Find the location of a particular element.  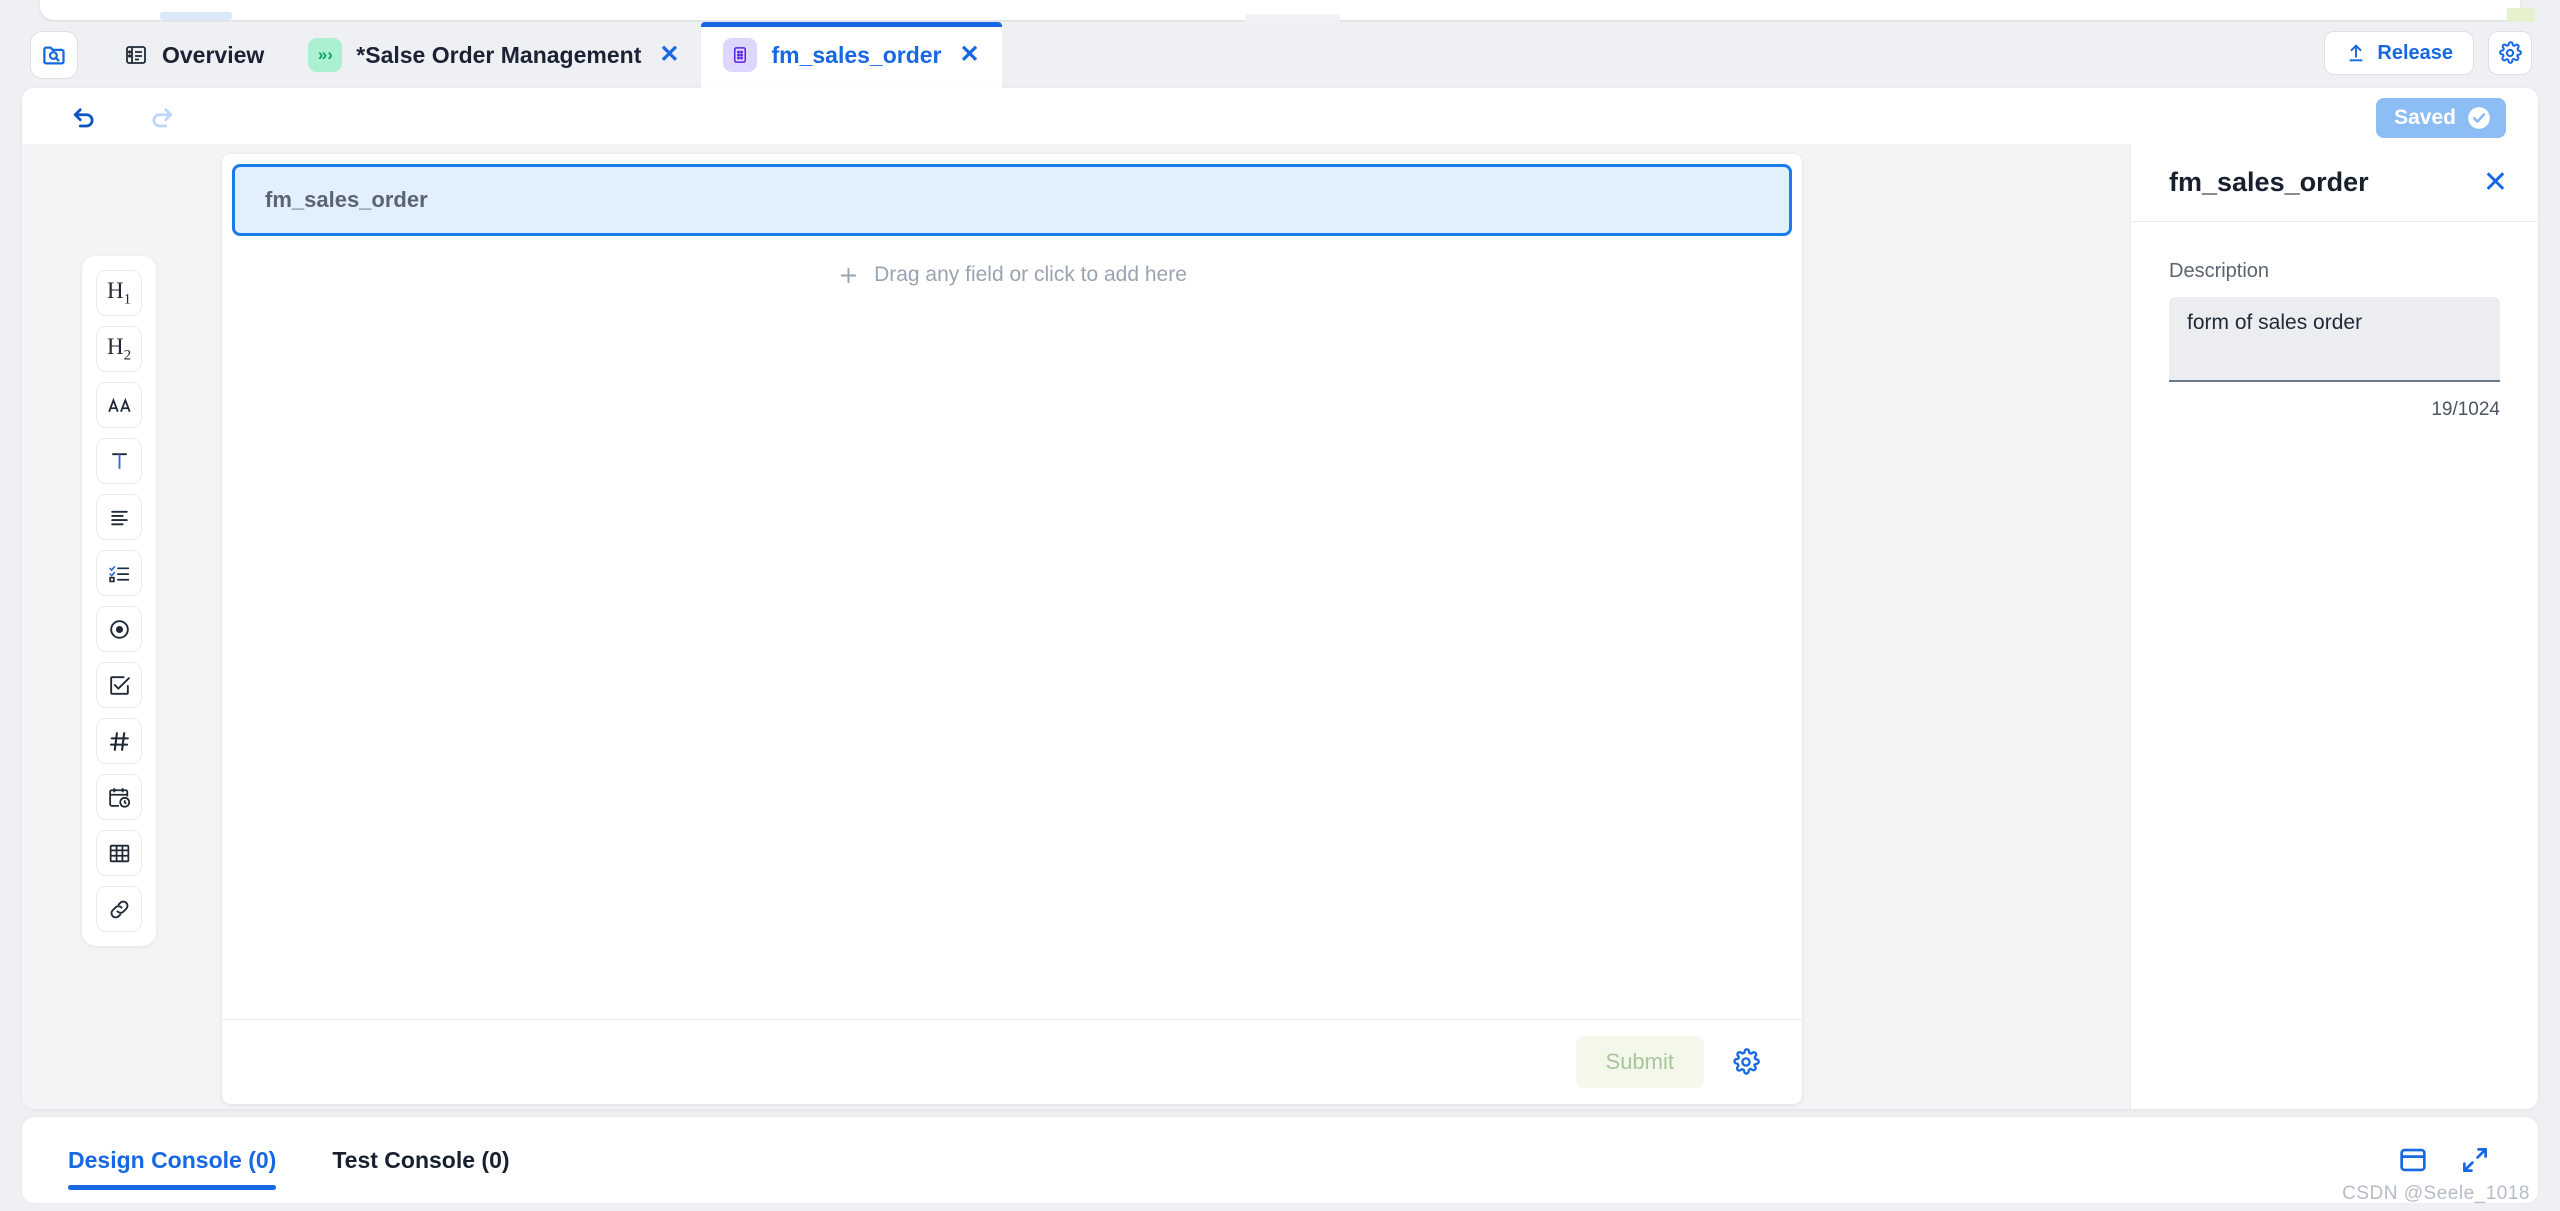

tab-test-console: Test Console (0) is located at coordinates (420, 1160).